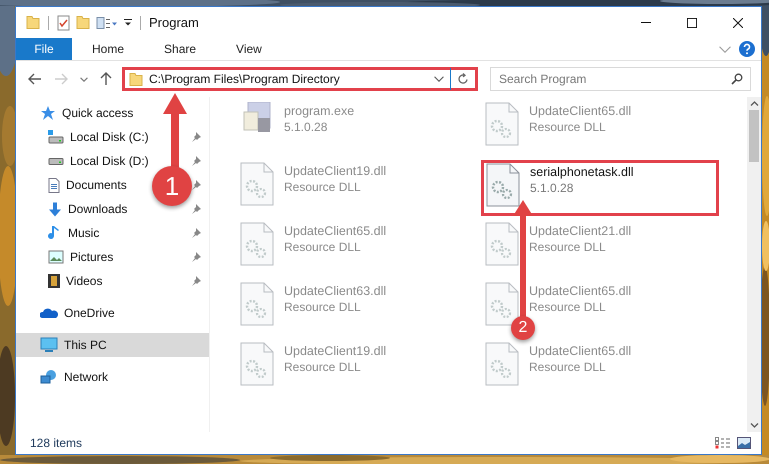  I want to click on sidebar-item: Documents, so click(88, 185).